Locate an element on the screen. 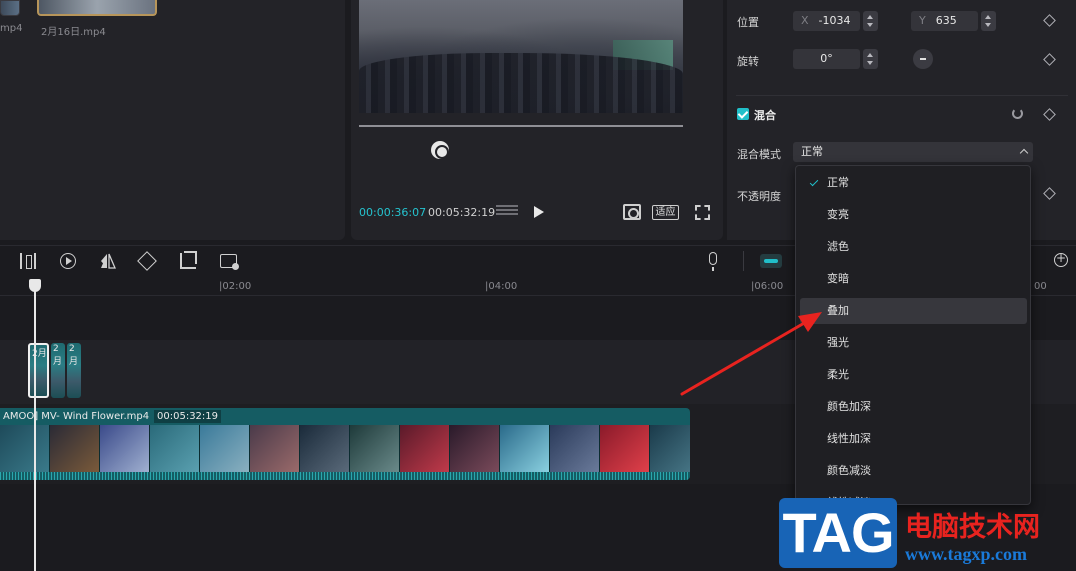 This screenshot has height=571, width=1076. watermark-logo: TAG is located at coordinates (838, 533).